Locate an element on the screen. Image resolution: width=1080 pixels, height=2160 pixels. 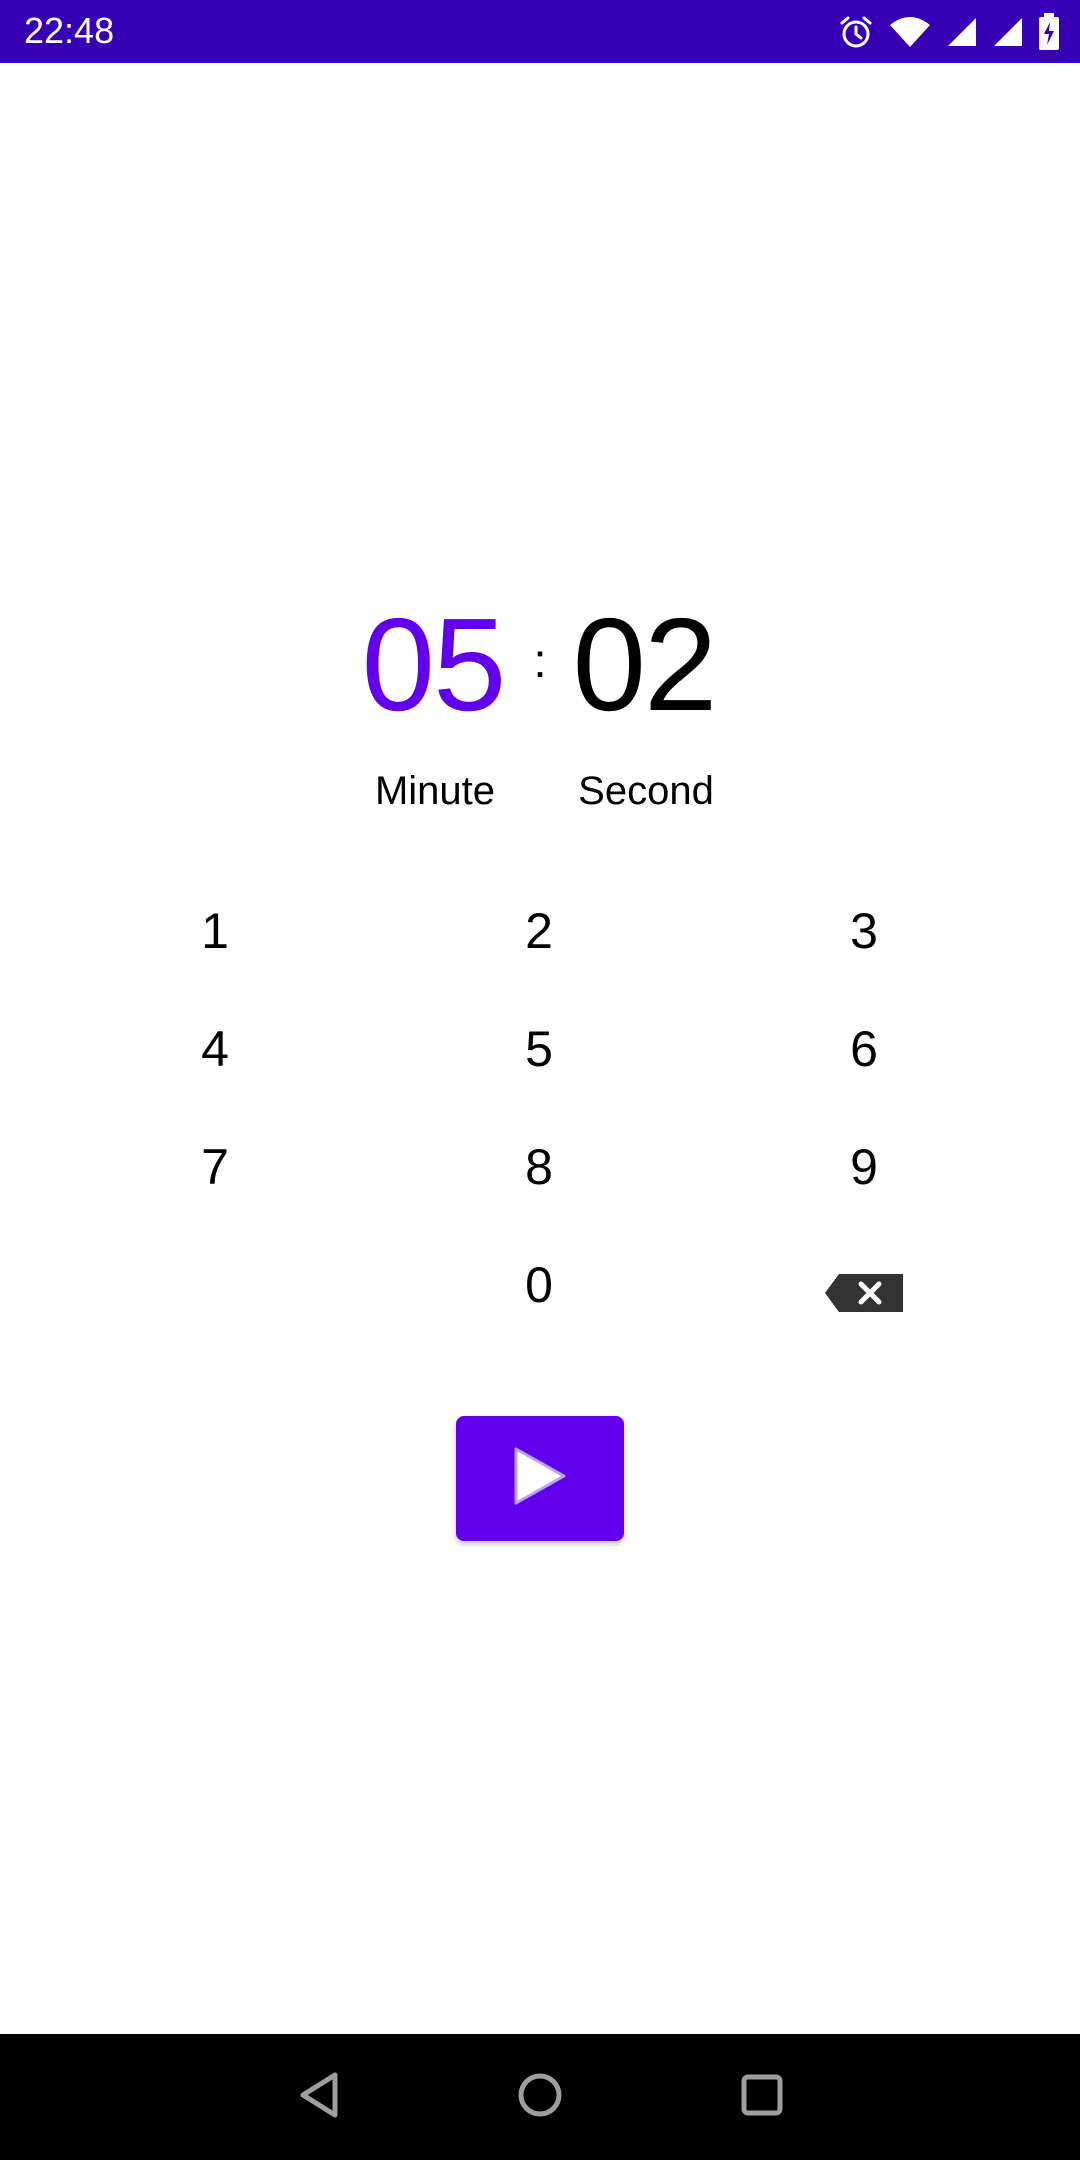
wifi-icon is located at coordinates (910, 32).